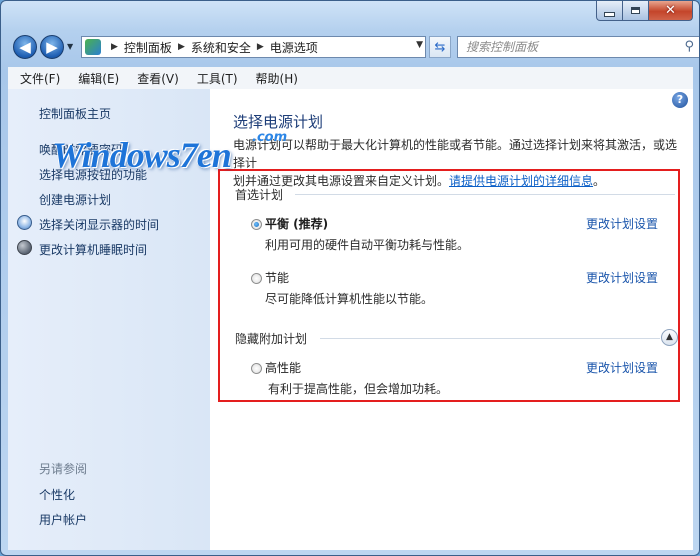 Image resolution: width=700 pixels, height=556 pixels. I want to click on address-bar: ▶ 控制面板 ▶ 系统和安全 ▶ 电源选项 ▼, so click(253, 47).